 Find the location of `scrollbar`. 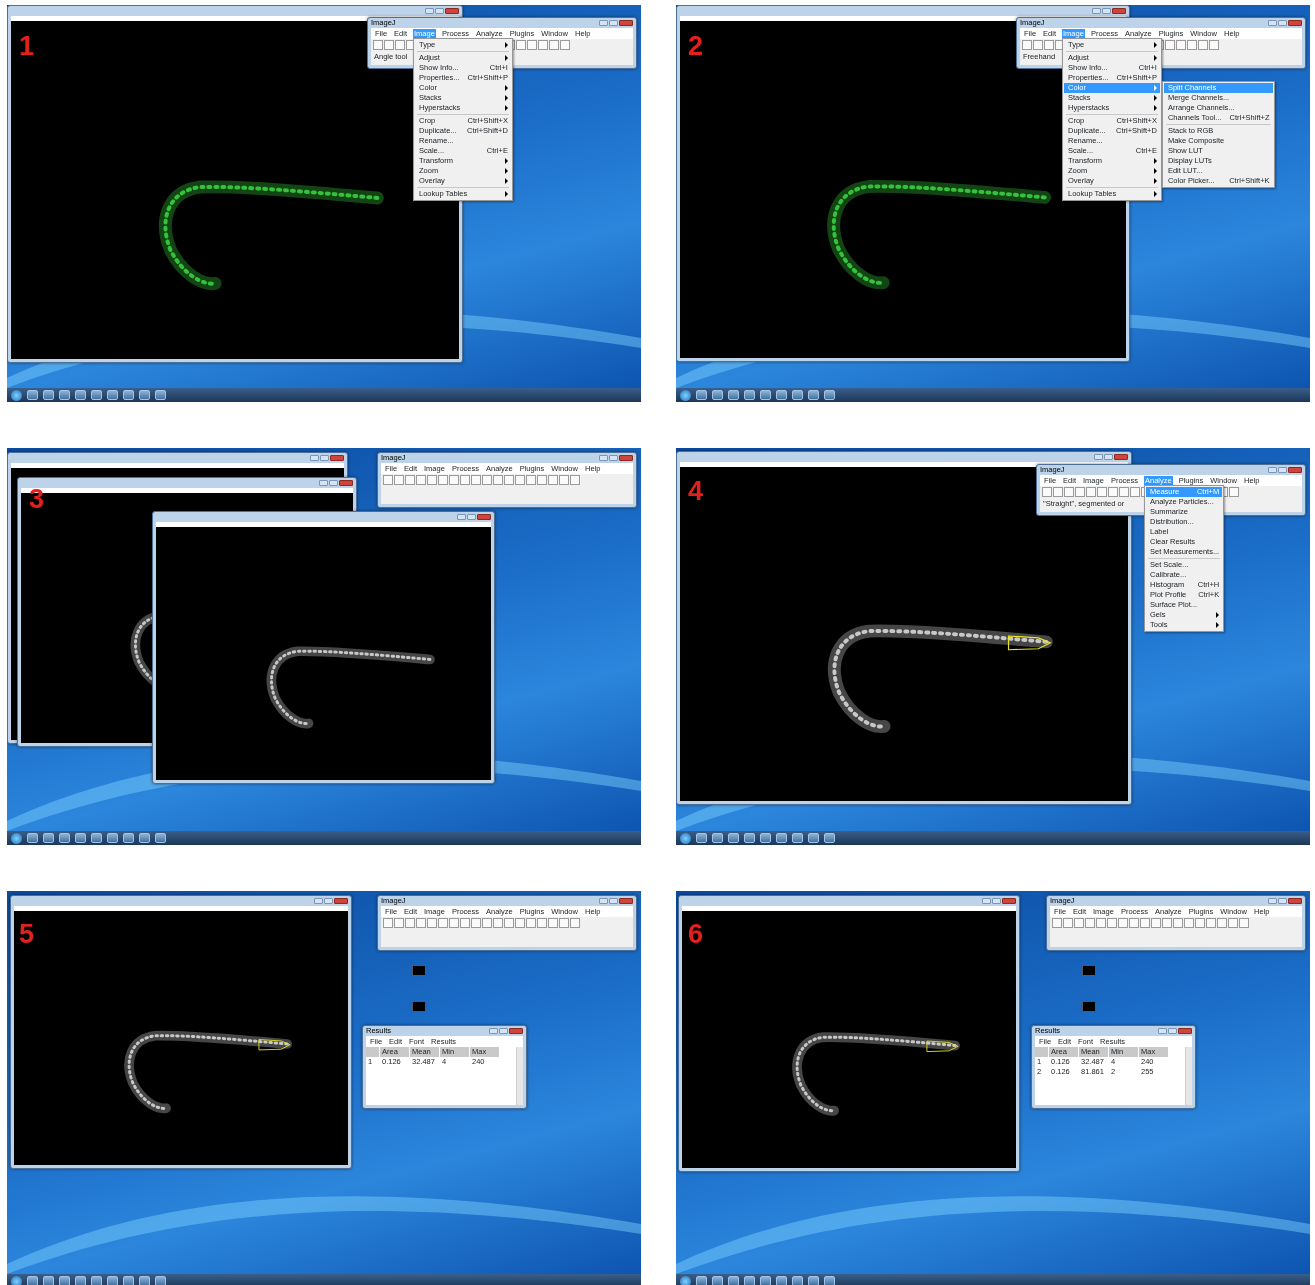

scrollbar is located at coordinates (519, 1076).